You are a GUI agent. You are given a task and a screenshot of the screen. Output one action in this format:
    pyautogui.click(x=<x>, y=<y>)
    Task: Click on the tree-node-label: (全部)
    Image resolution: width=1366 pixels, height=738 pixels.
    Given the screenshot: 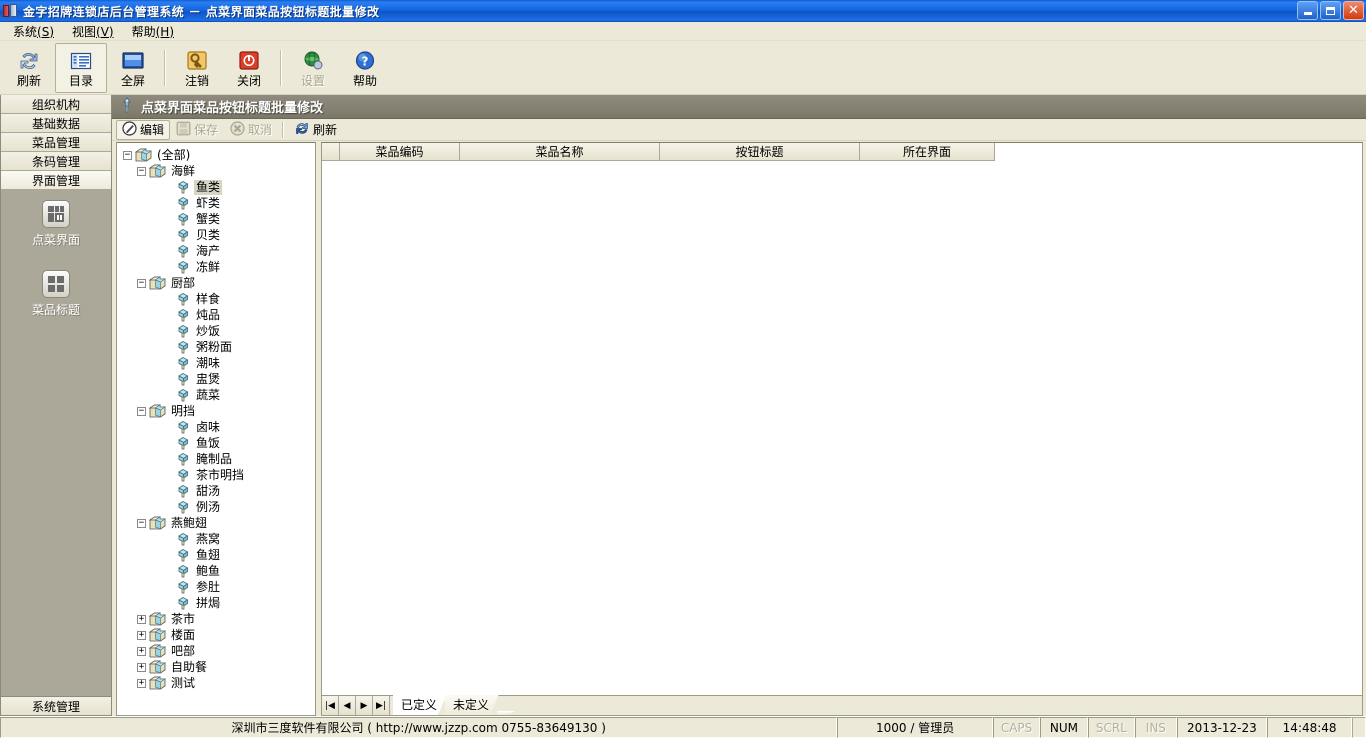 What is the action you would take?
    pyautogui.click(x=174, y=154)
    